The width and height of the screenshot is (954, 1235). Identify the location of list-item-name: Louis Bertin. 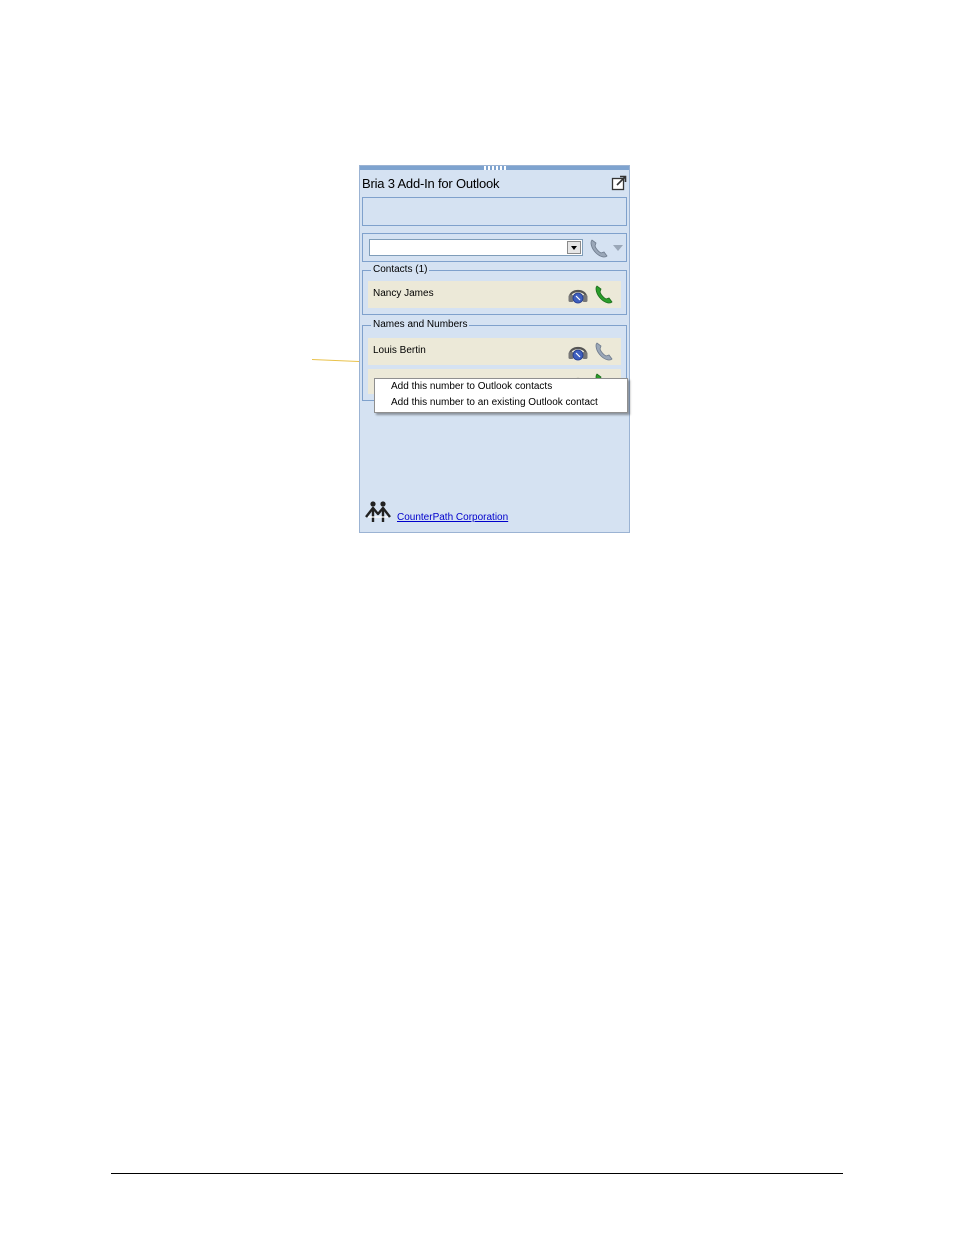
(399, 350).